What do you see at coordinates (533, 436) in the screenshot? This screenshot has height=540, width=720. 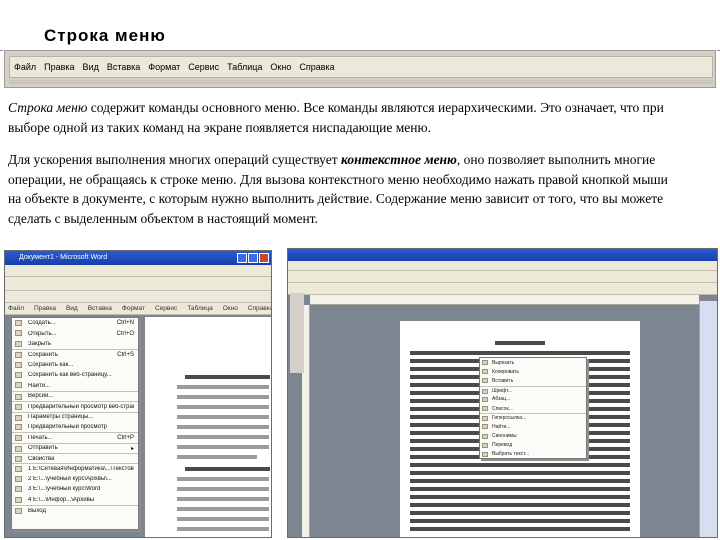 I see `context-menu-item: Синонимы` at bounding box center [533, 436].